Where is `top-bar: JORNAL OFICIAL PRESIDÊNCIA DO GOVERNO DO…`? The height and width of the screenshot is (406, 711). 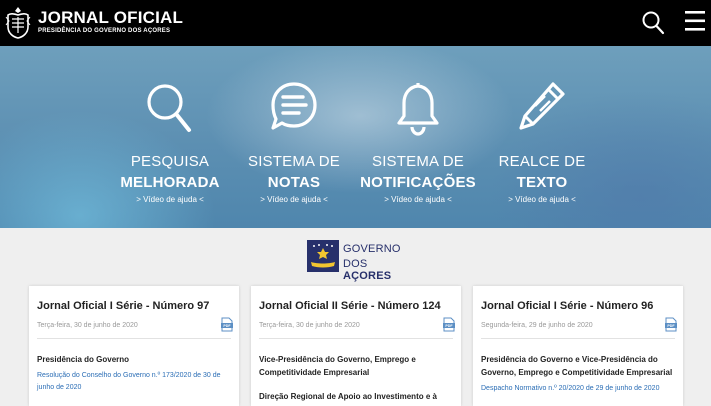 top-bar: JORNAL OFICIAL PRESIDÊNCIA DO GOVERNO DO… is located at coordinates (355, 23).